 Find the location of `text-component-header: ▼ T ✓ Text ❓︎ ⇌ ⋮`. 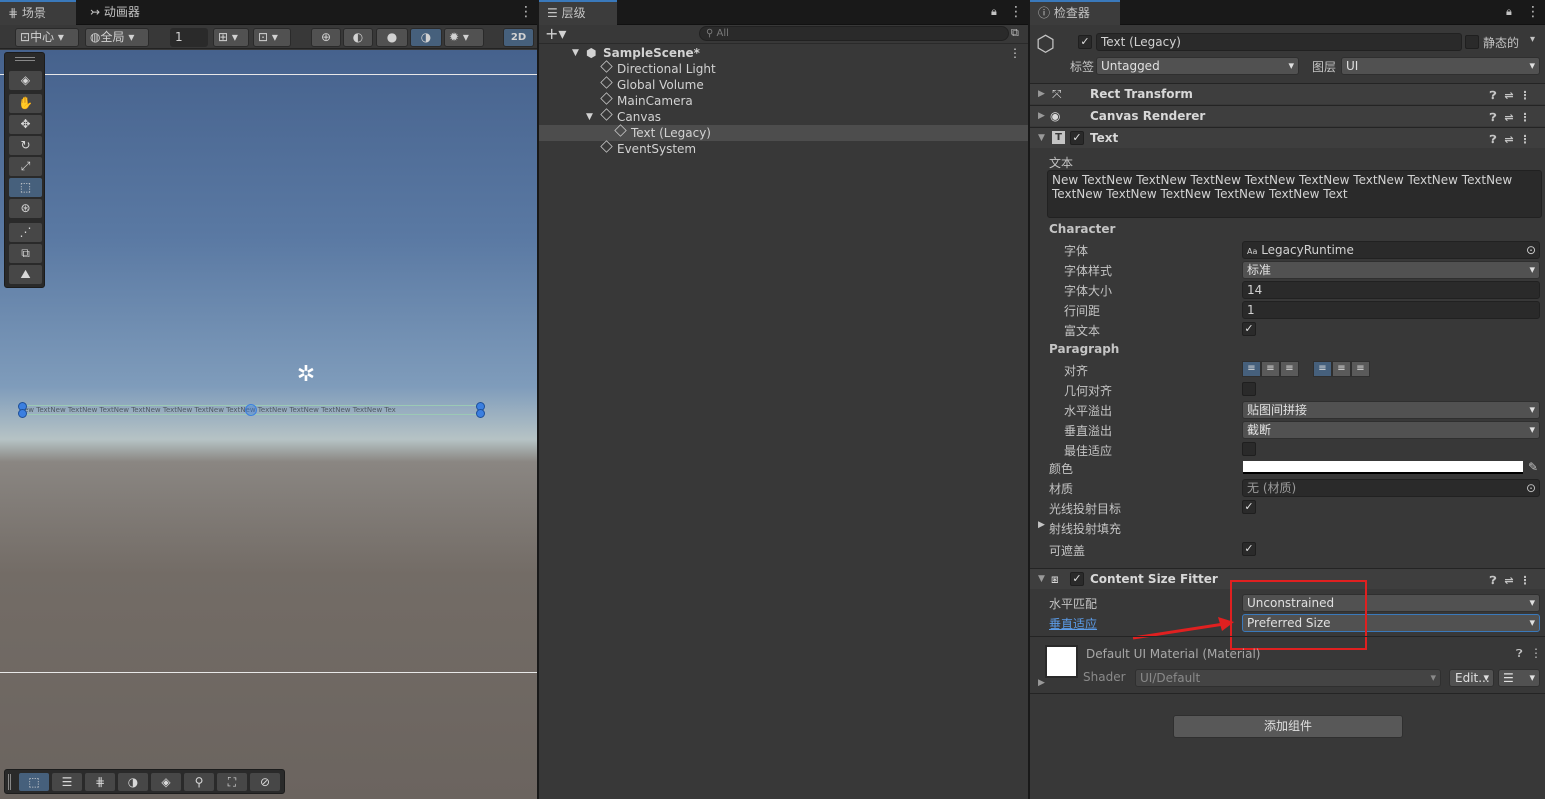

text-component-header: ▼ T ✓ Text ❓︎ ⇌ ⋮ is located at coordinates (1287, 137).